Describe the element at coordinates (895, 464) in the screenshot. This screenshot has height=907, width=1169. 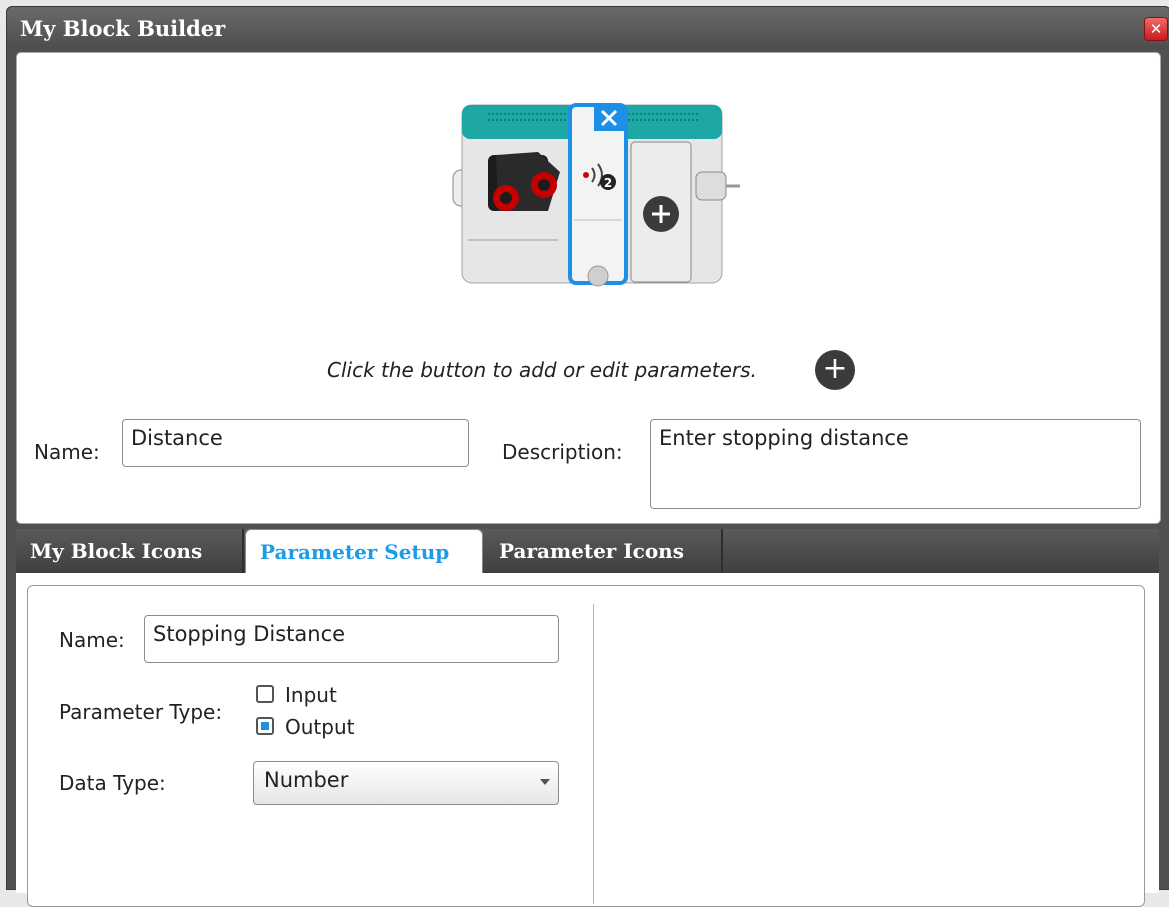
I see `description-field: Enter stopping distance` at that location.